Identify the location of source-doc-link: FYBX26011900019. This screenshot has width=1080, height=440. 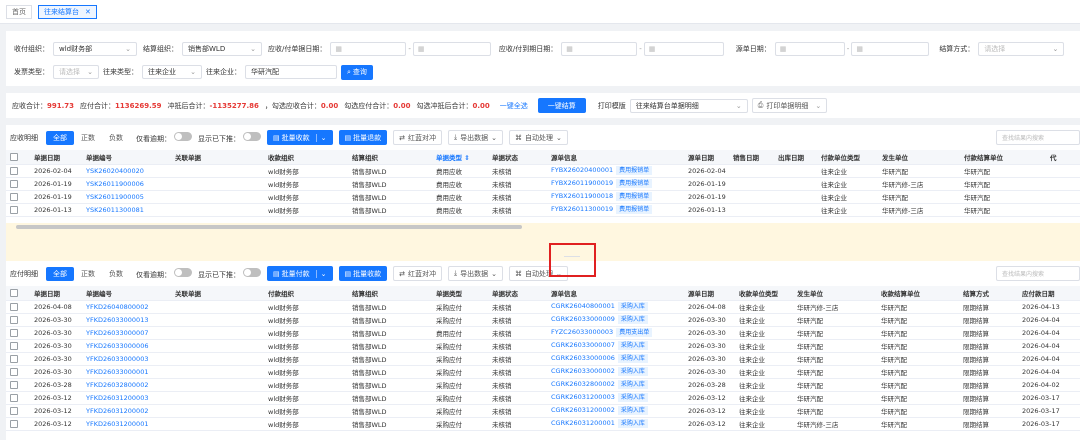
(582, 183).